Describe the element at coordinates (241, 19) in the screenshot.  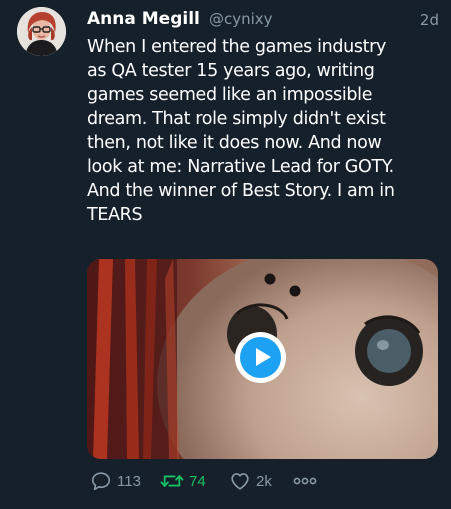
I see `author-handle: @cynixy` at that location.